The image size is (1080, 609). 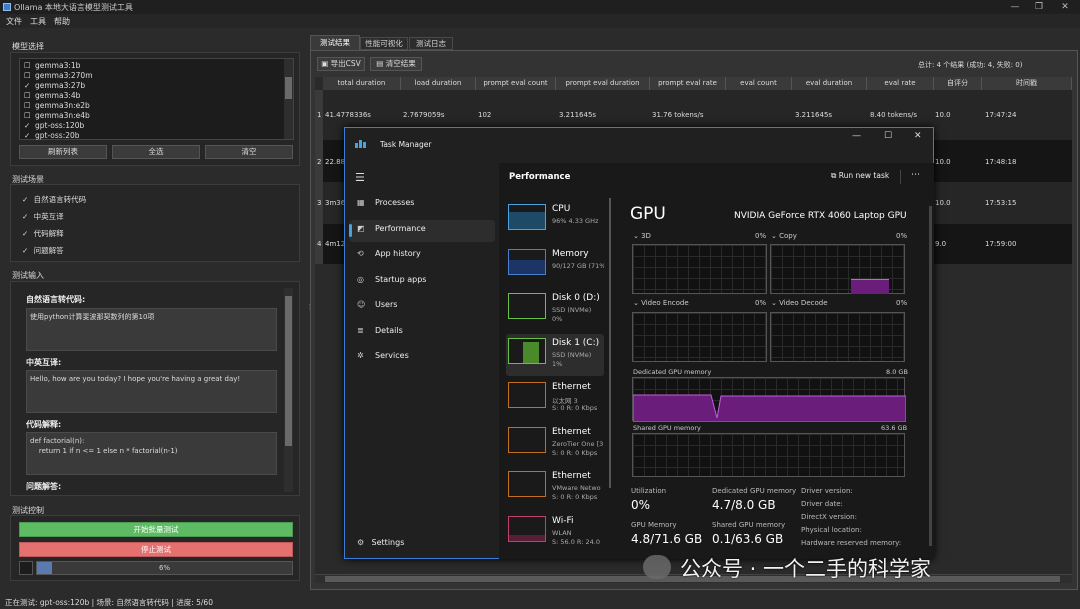 I want to click on tm-maximize-icon: ☐, so click(x=888, y=136).